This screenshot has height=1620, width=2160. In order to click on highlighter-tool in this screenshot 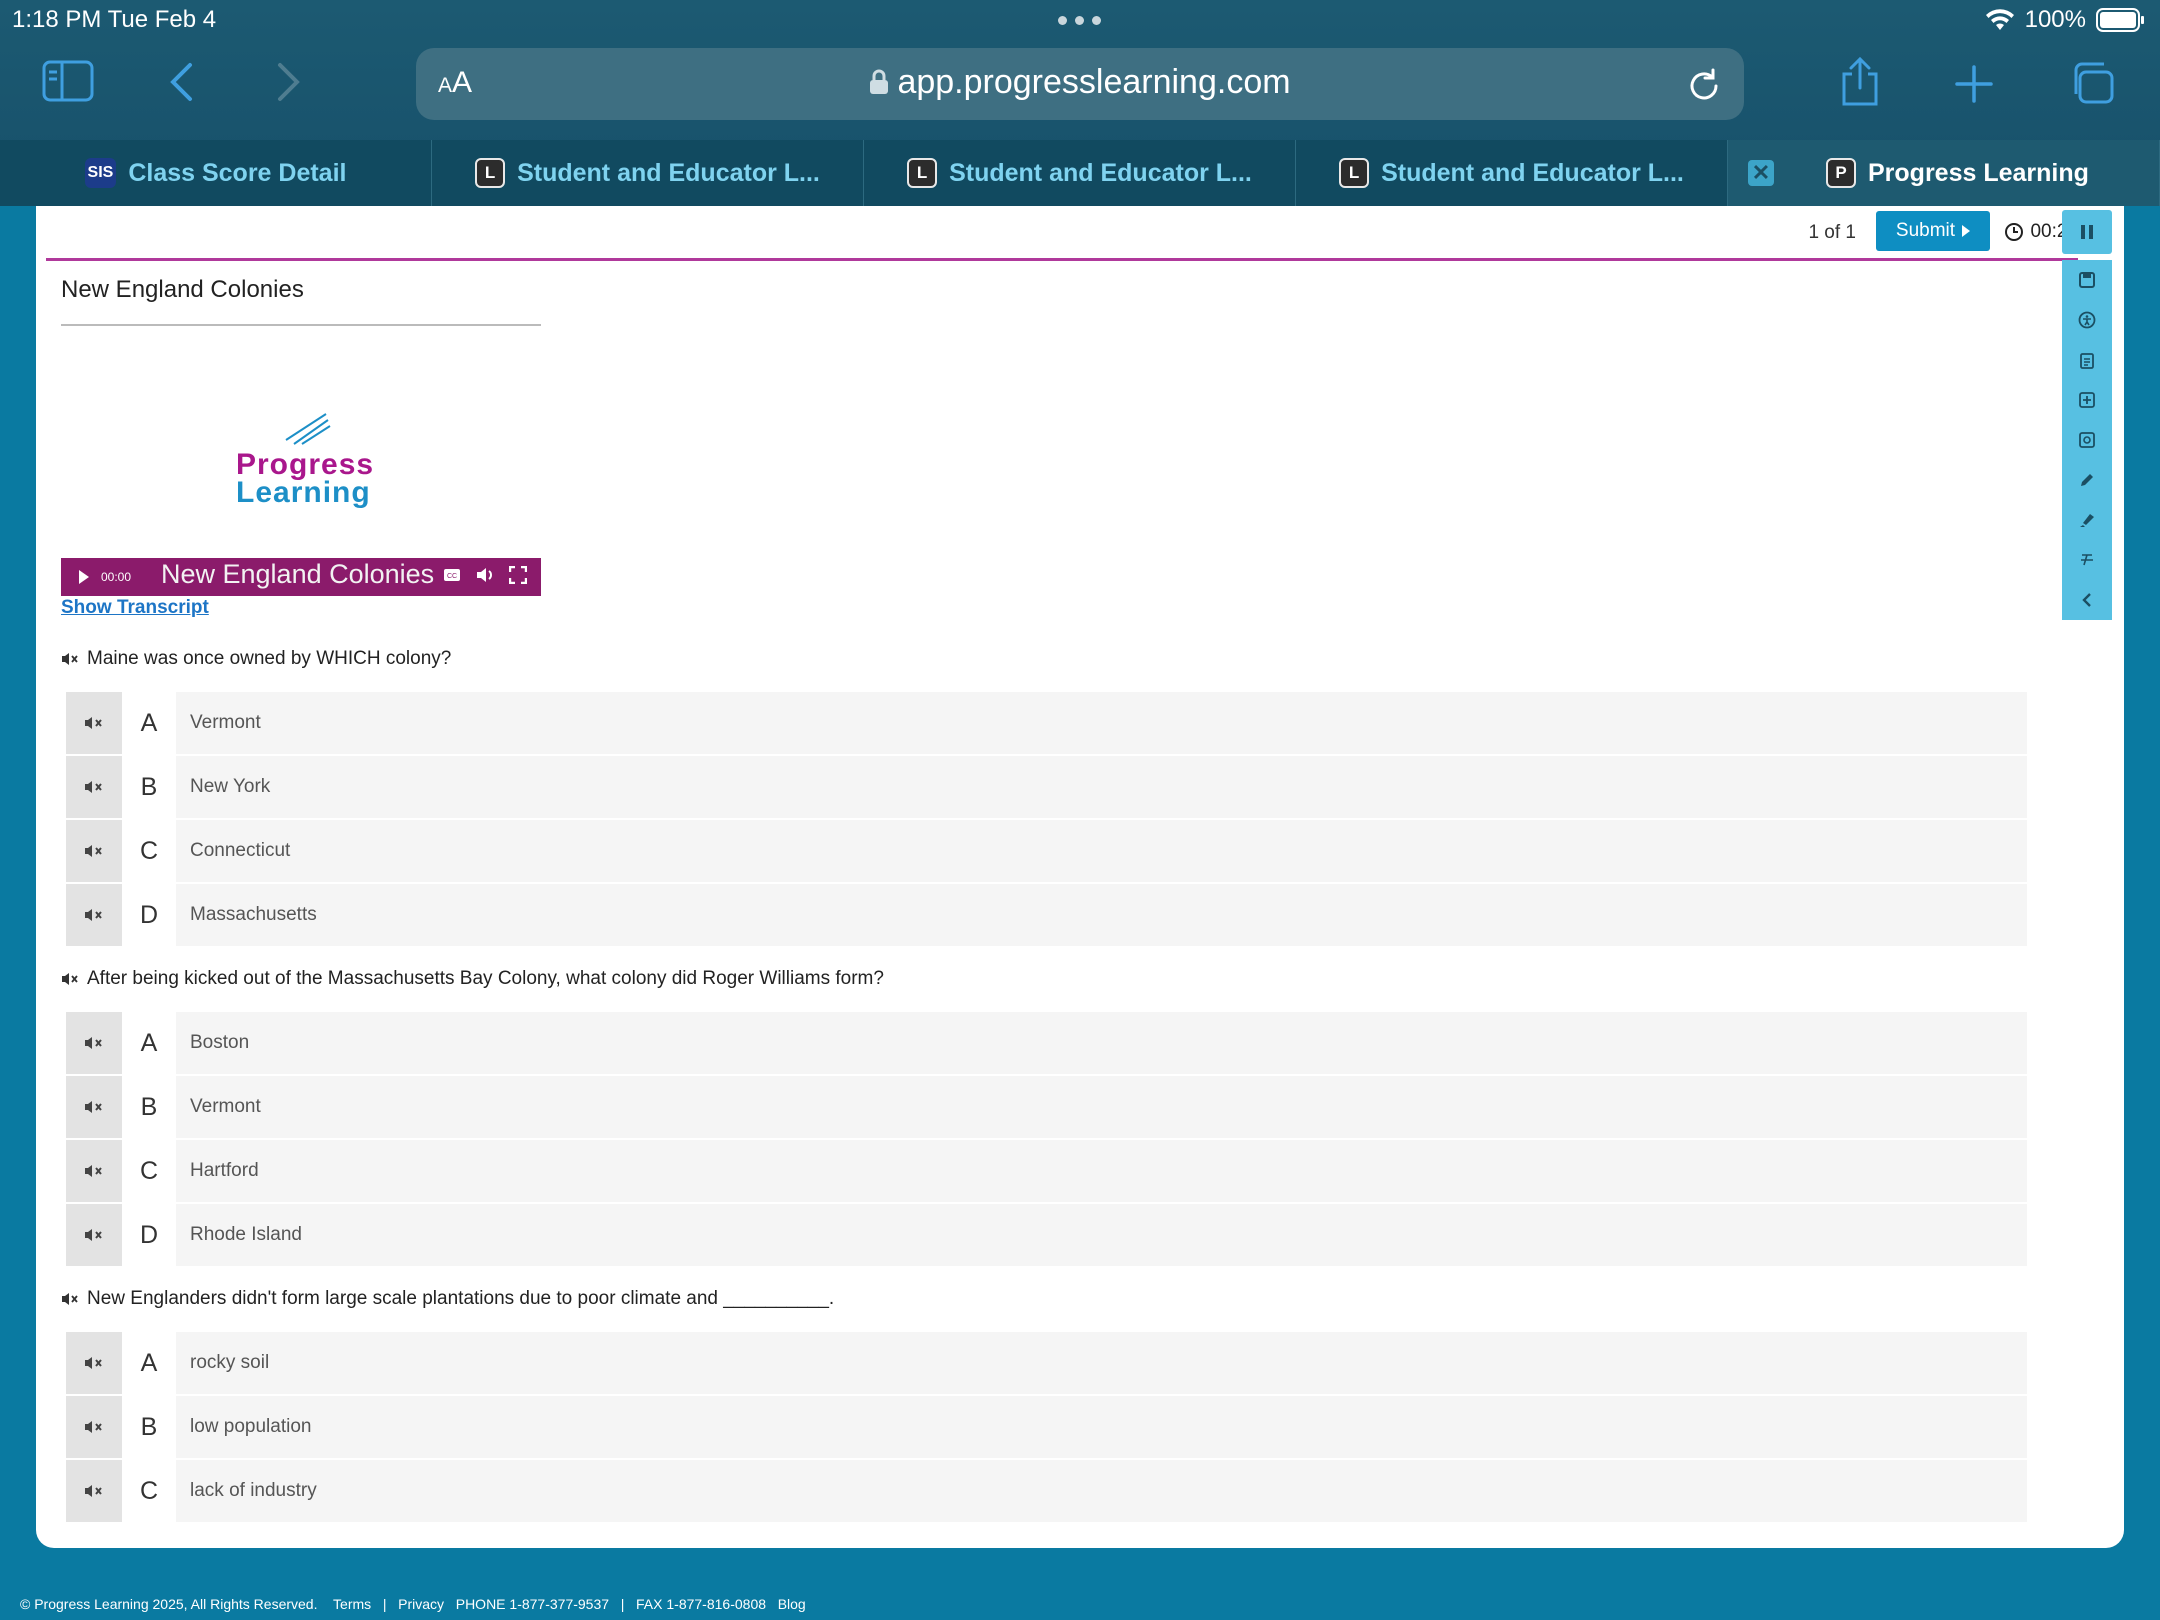, I will do `click(2087, 520)`.